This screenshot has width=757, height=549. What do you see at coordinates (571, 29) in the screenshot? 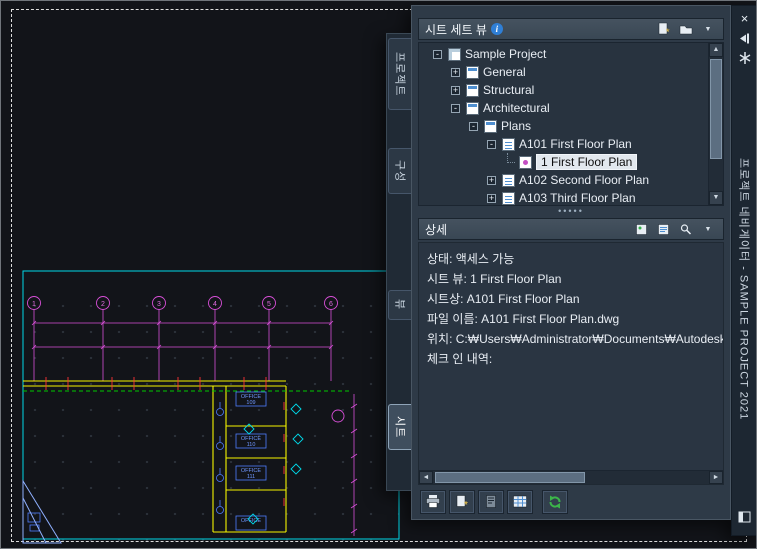
I see `sheet-set-view-header: 시트 세트 뷰 i * ▼` at bounding box center [571, 29].